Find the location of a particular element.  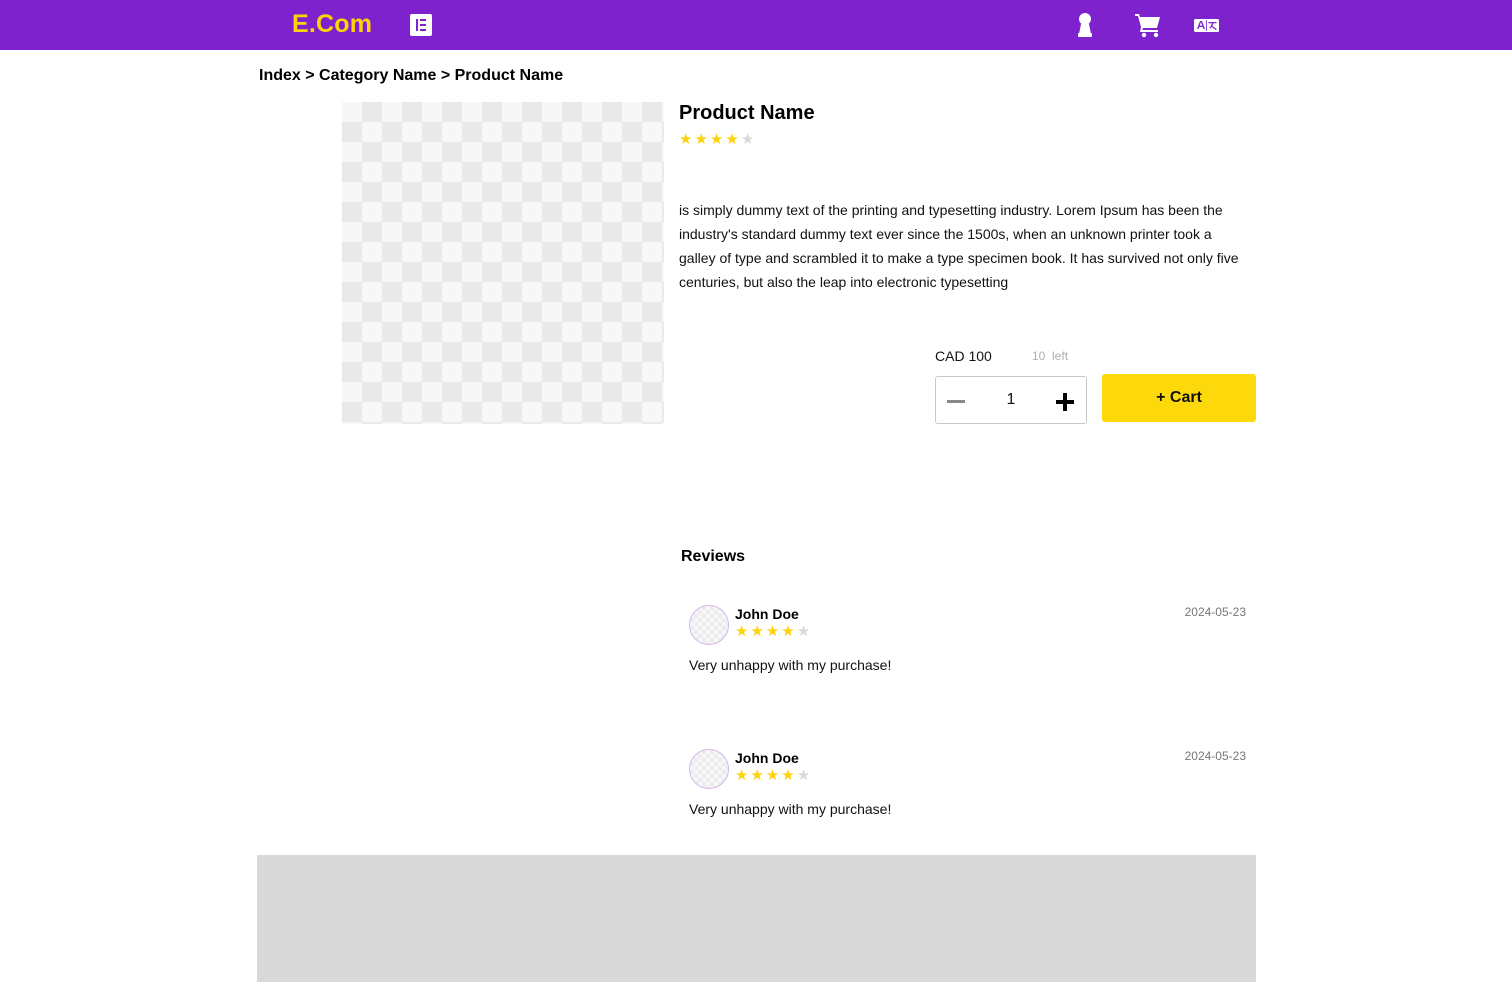

user-icon is located at coordinates (1085, 25).